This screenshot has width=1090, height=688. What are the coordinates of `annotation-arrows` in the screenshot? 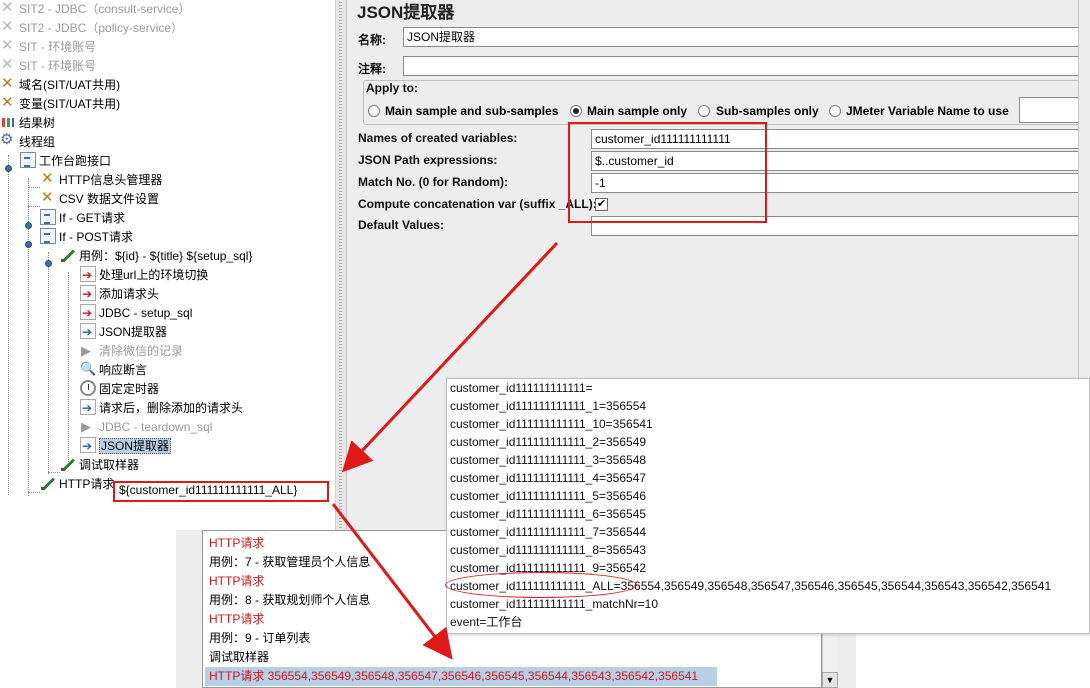 It's located at (445, 450).